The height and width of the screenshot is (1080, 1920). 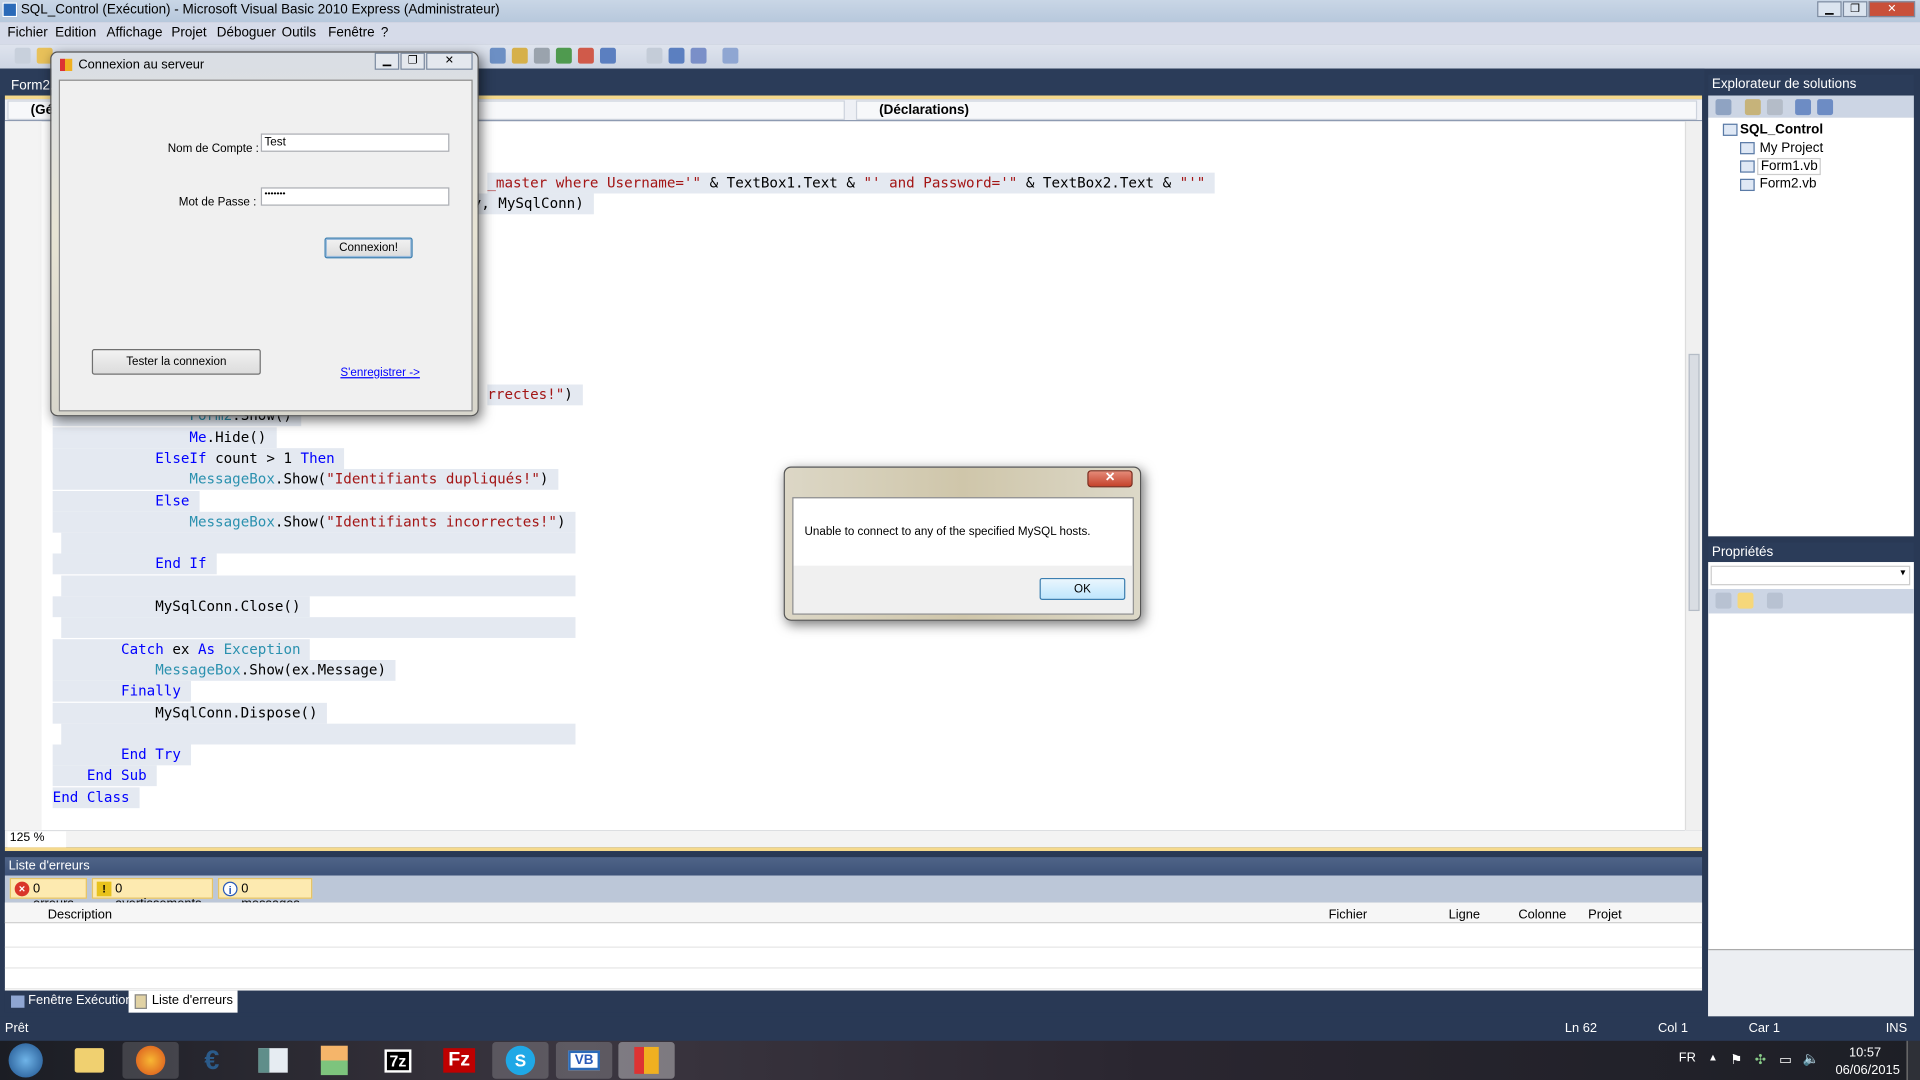 I want to click on alphabetical-icon, so click(x=1745, y=600).